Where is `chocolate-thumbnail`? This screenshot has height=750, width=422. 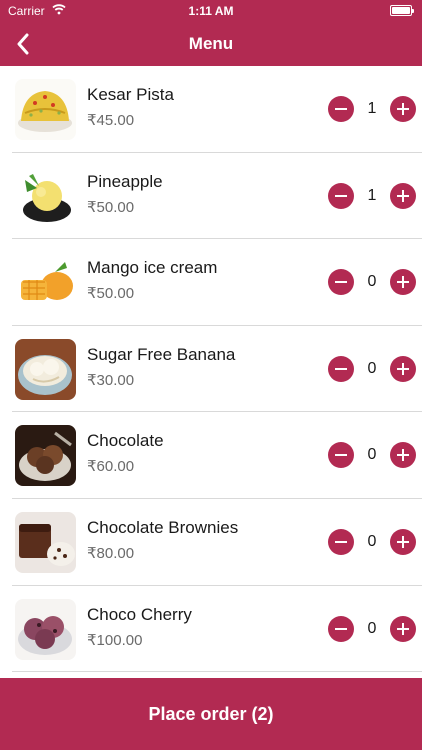 chocolate-thumbnail is located at coordinates (45, 456).